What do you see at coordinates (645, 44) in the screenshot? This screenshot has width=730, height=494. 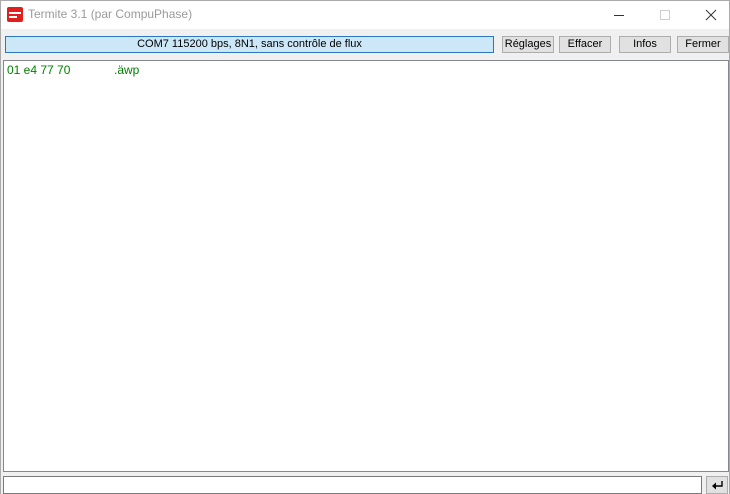 I see `info-button: Infos` at bounding box center [645, 44].